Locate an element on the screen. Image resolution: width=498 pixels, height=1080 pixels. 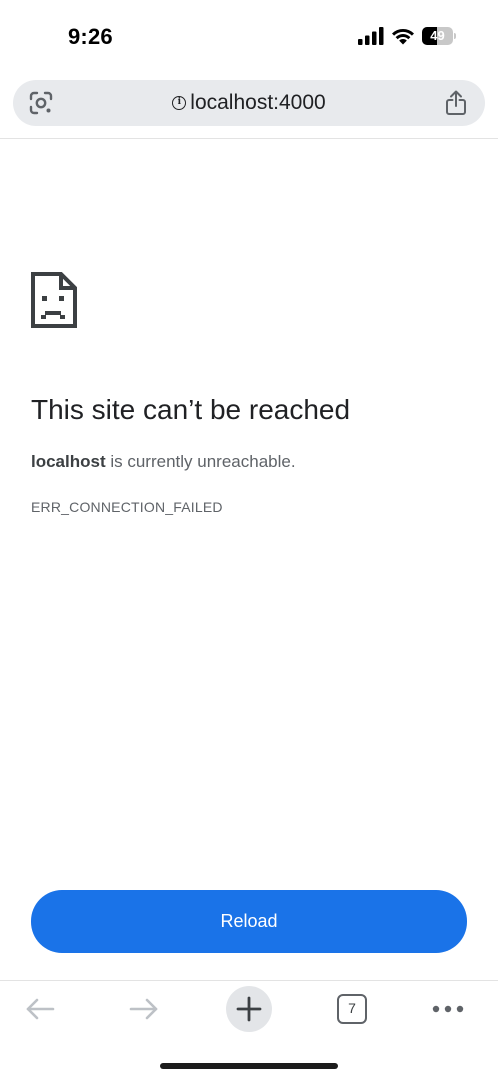
error-host: localhost is located at coordinates (68, 461).